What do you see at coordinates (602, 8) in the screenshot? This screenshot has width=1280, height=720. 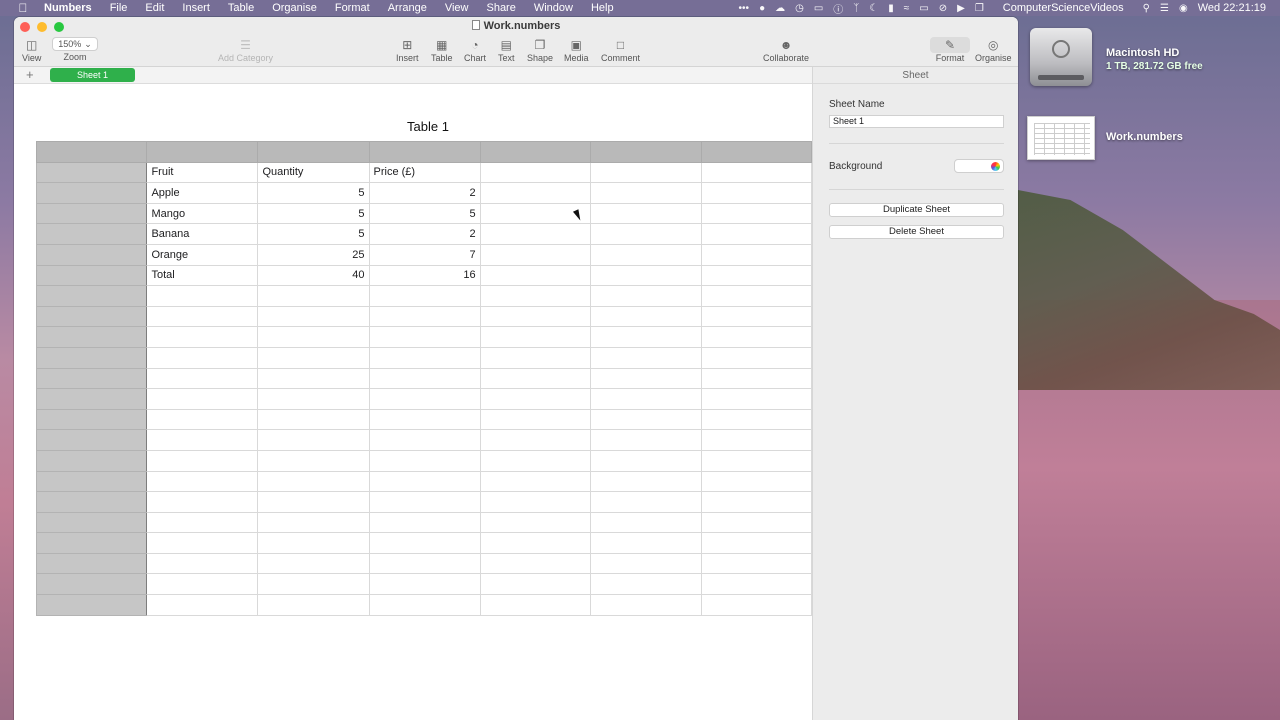 I see `menu-help: Help` at bounding box center [602, 8].